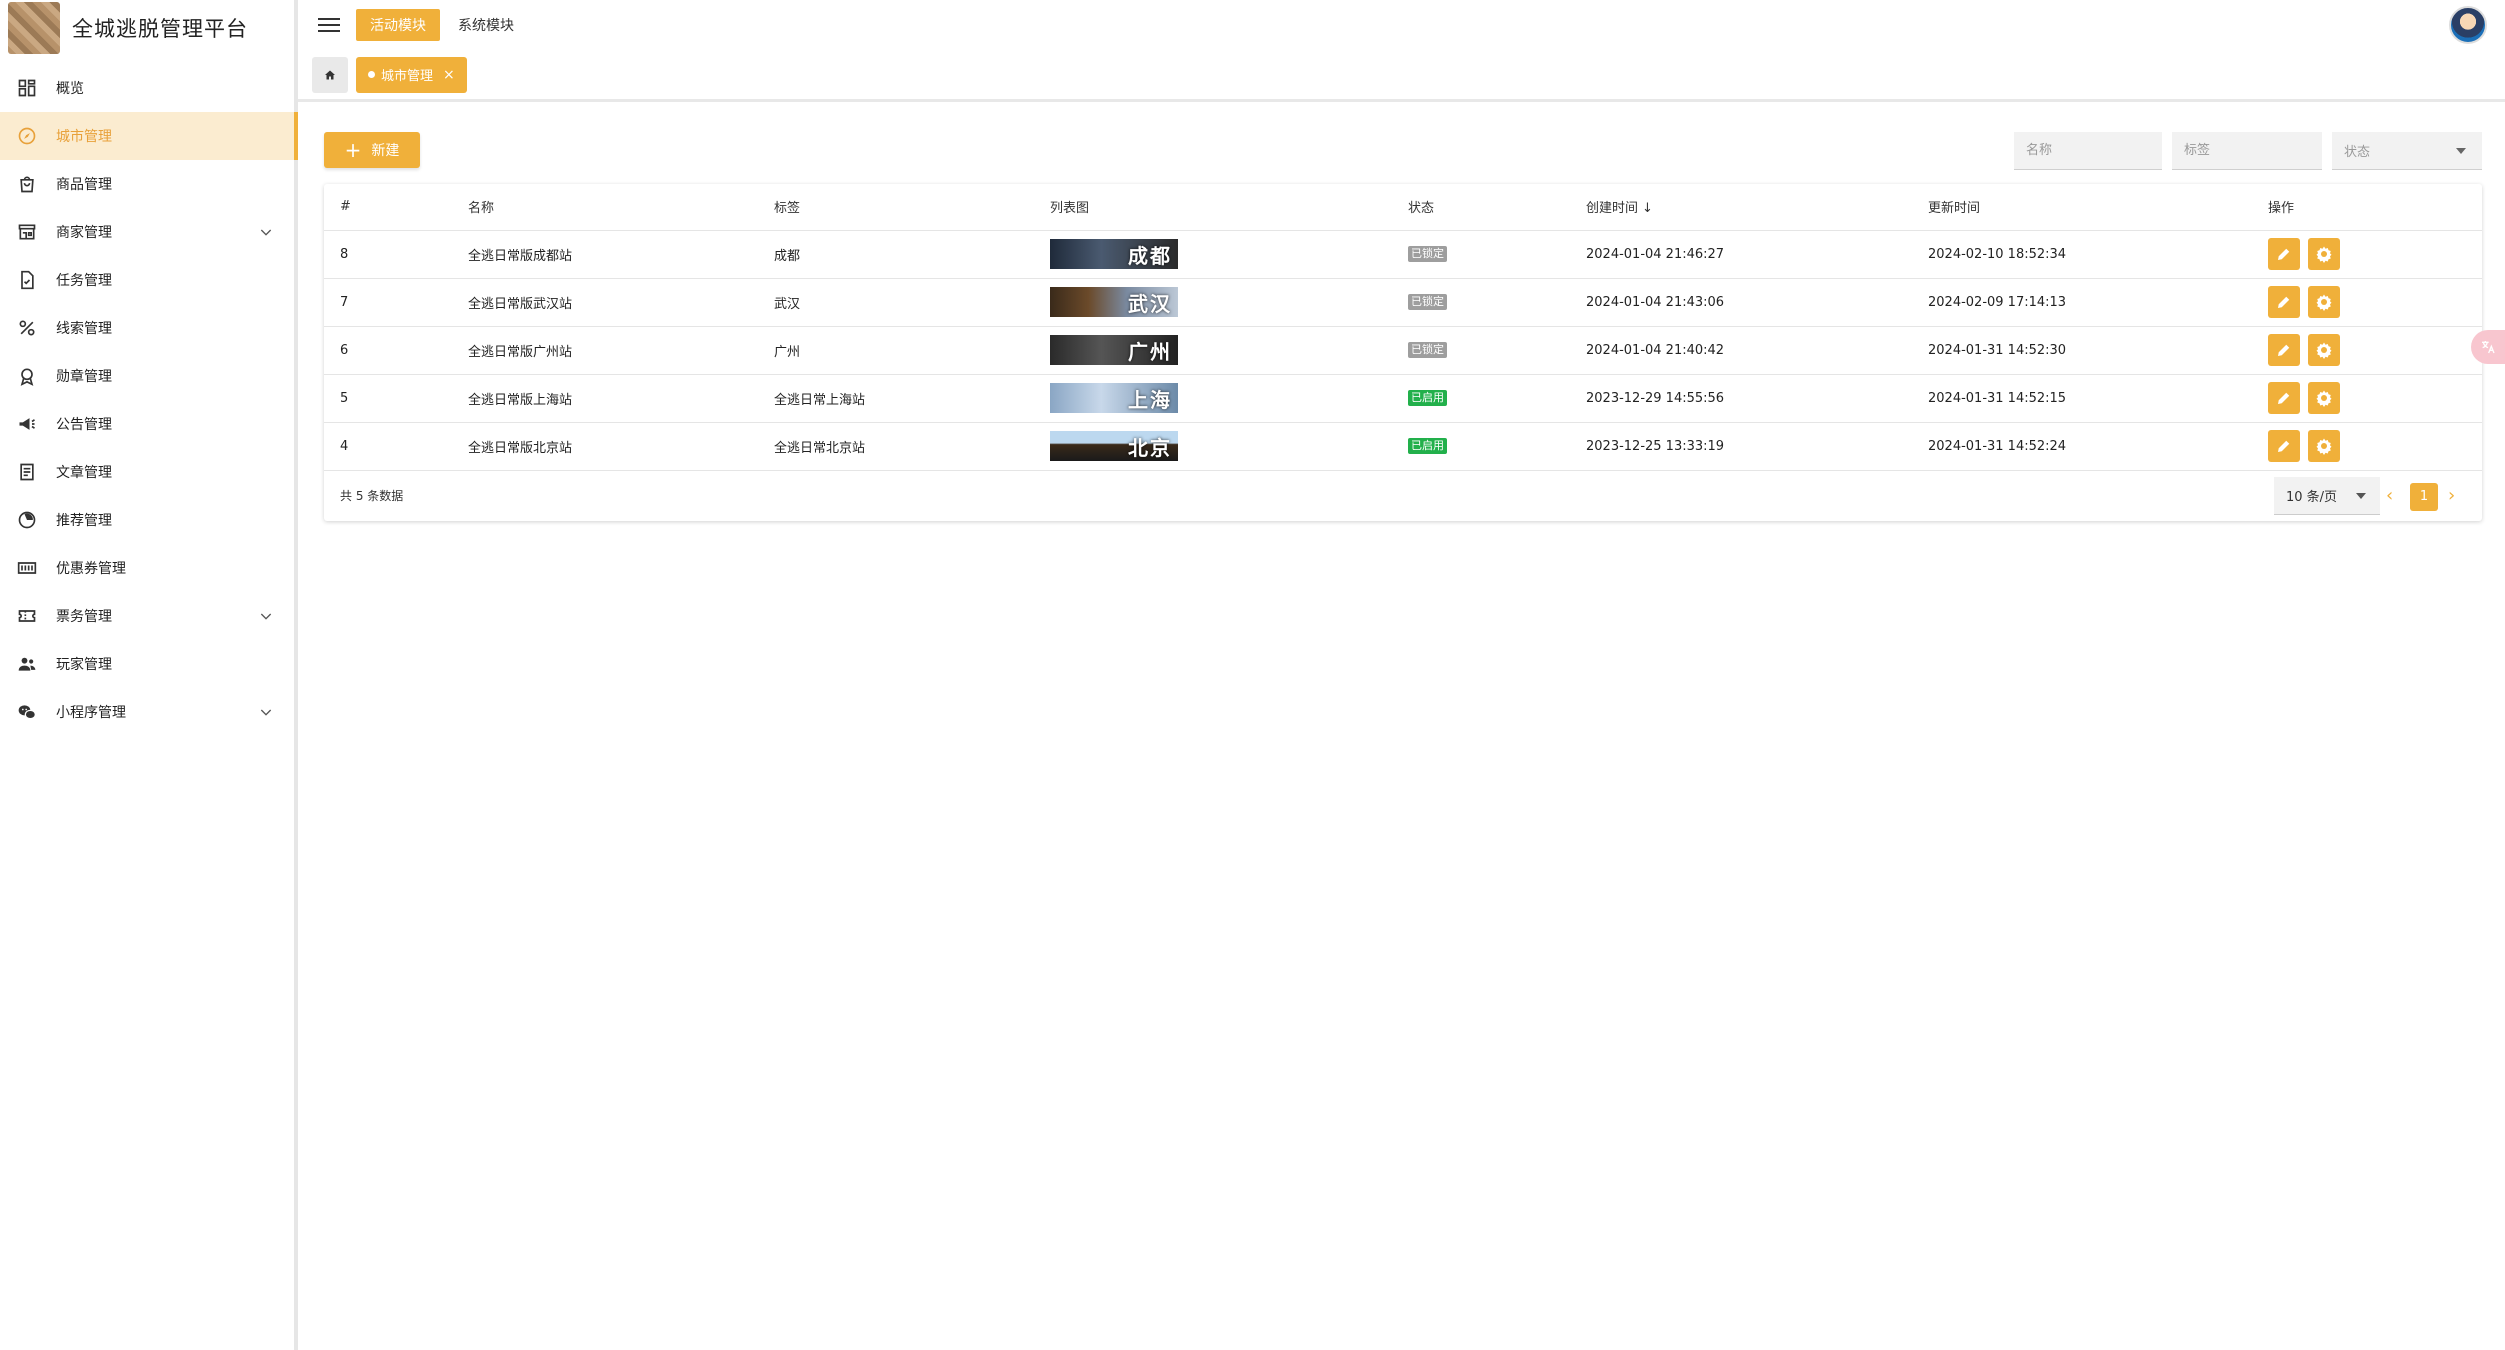 Image resolution: width=2505 pixels, height=1350 pixels. What do you see at coordinates (27, 472) in the screenshot?
I see `article-icon` at bounding box center [27, 472].